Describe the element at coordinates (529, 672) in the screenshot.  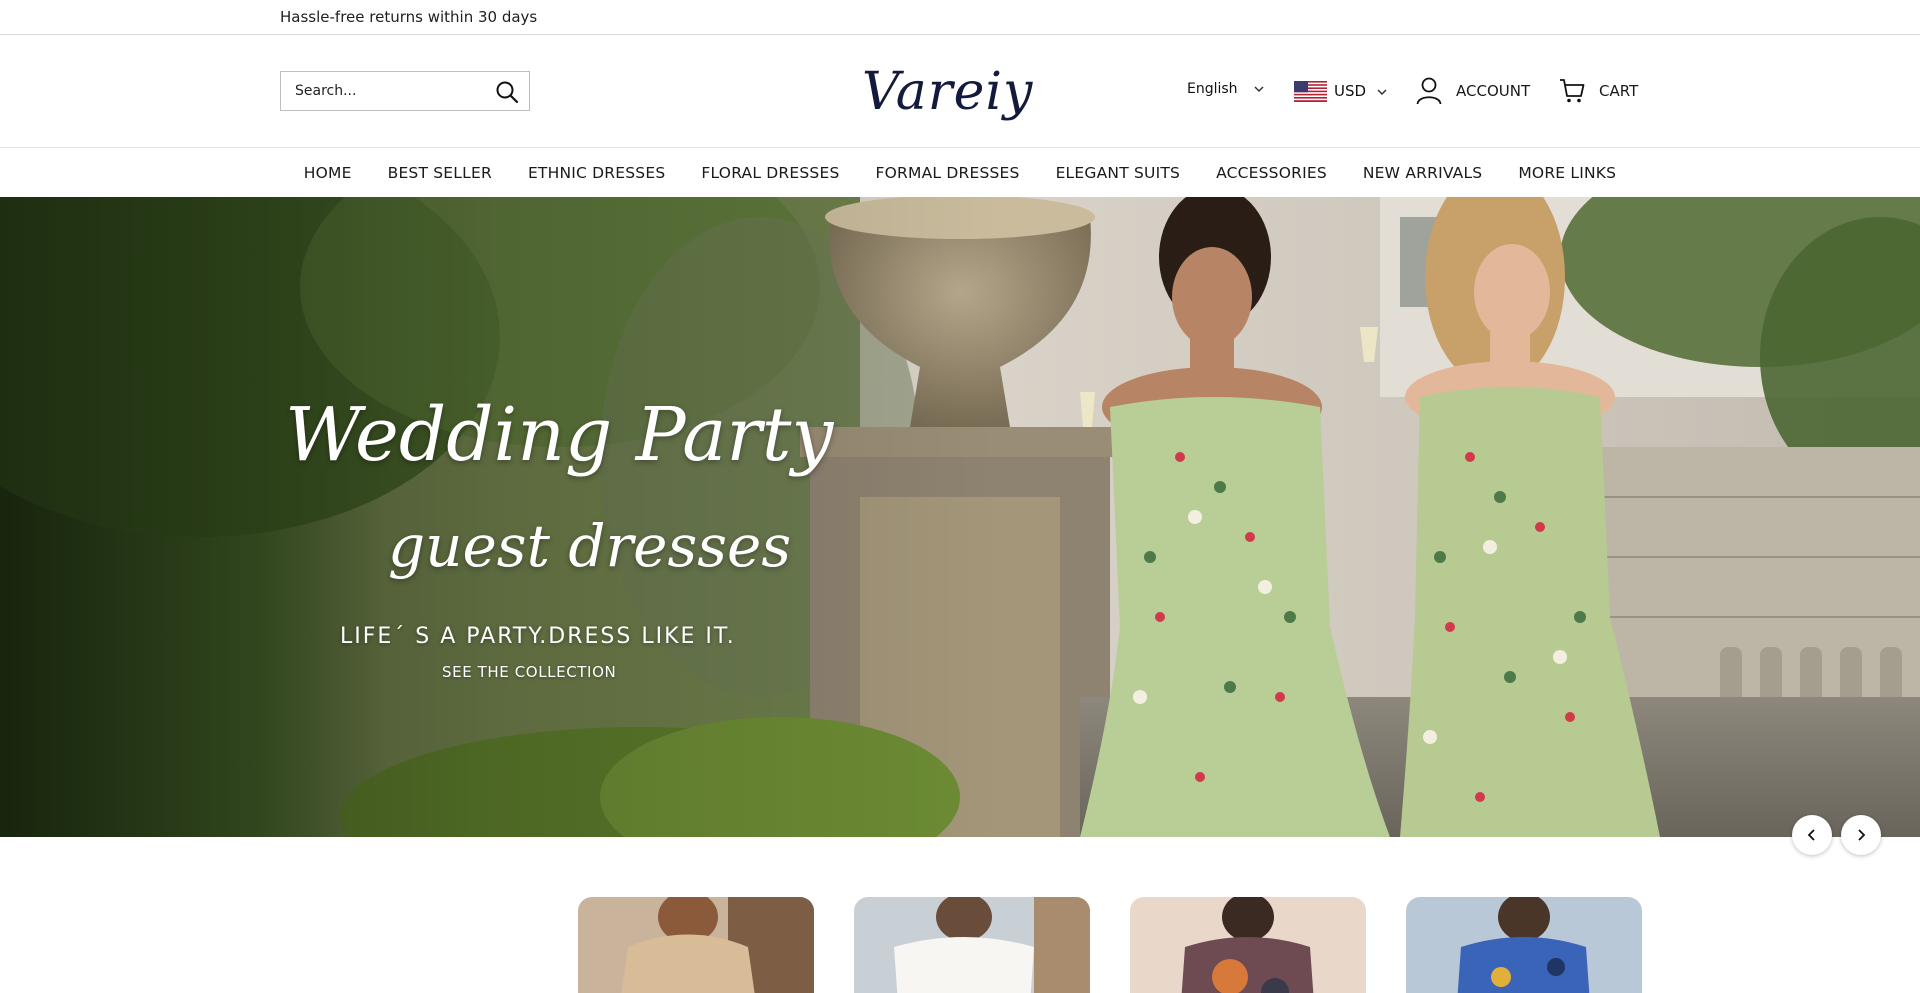
I see `see-collection-link: SEE THE COLLECTION` at that location.